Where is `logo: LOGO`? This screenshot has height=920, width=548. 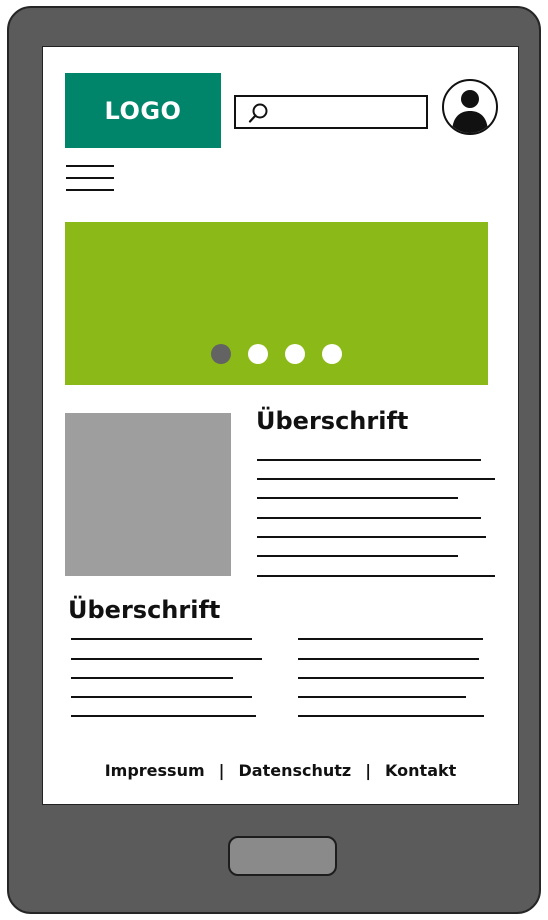 logo: LOGO is located at coordinates (143, 110).